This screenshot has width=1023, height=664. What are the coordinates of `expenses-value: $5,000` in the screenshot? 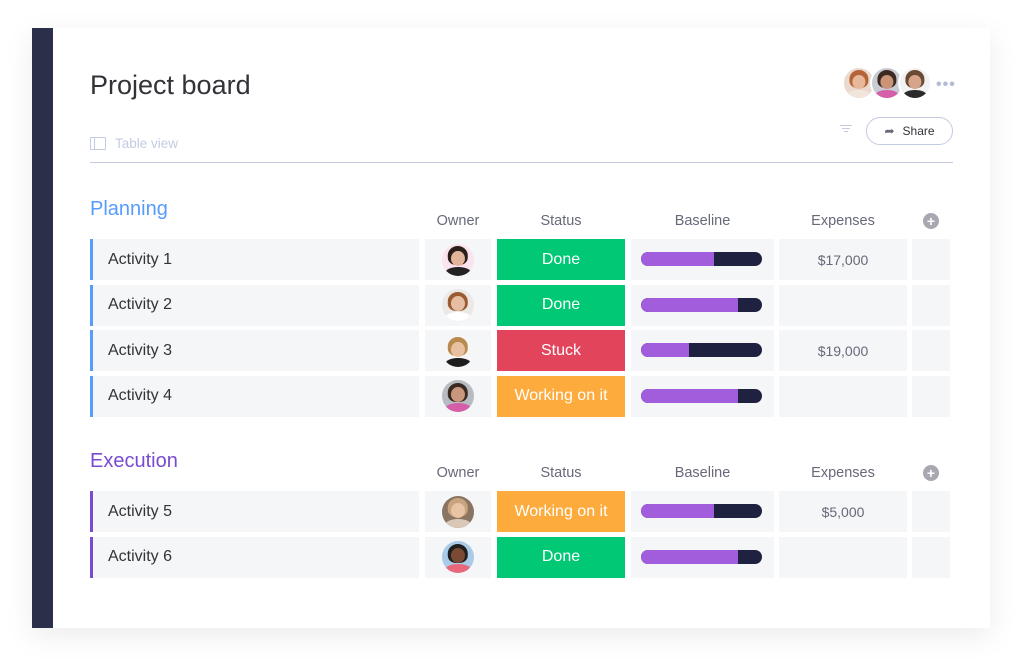 It's located at (843, 511).